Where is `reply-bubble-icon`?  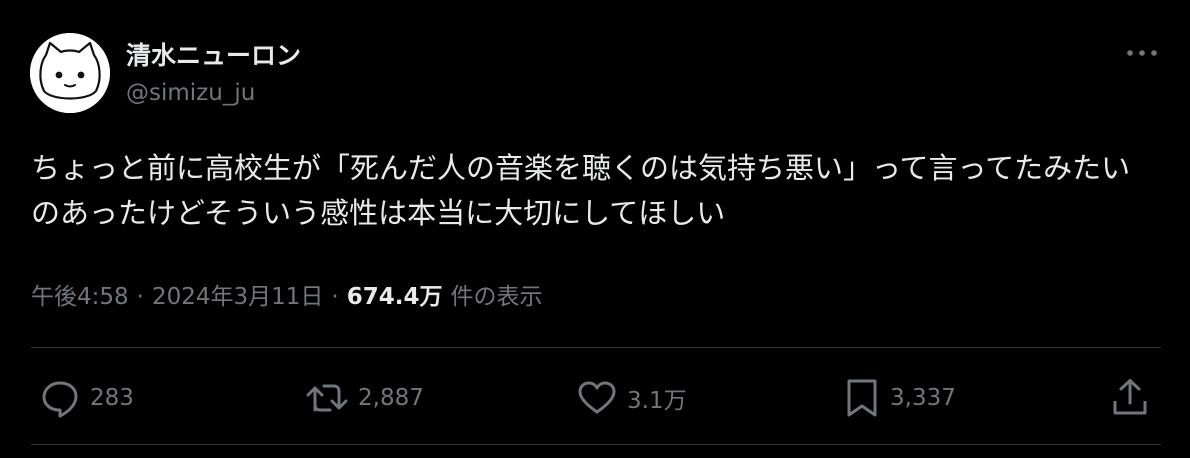
reply-bubble-icon is located at coordinates (60, 399).